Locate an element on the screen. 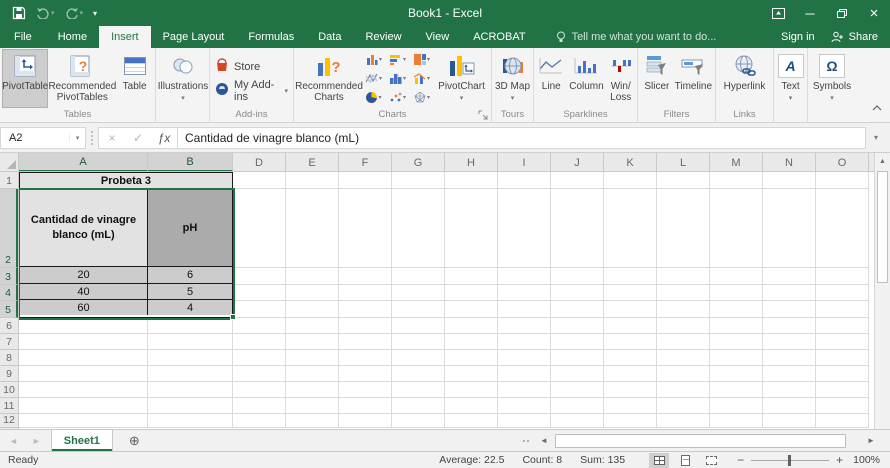 This screenshot has width=890, height=468. grid-cell-K11 is located at coordinates (630, 406).